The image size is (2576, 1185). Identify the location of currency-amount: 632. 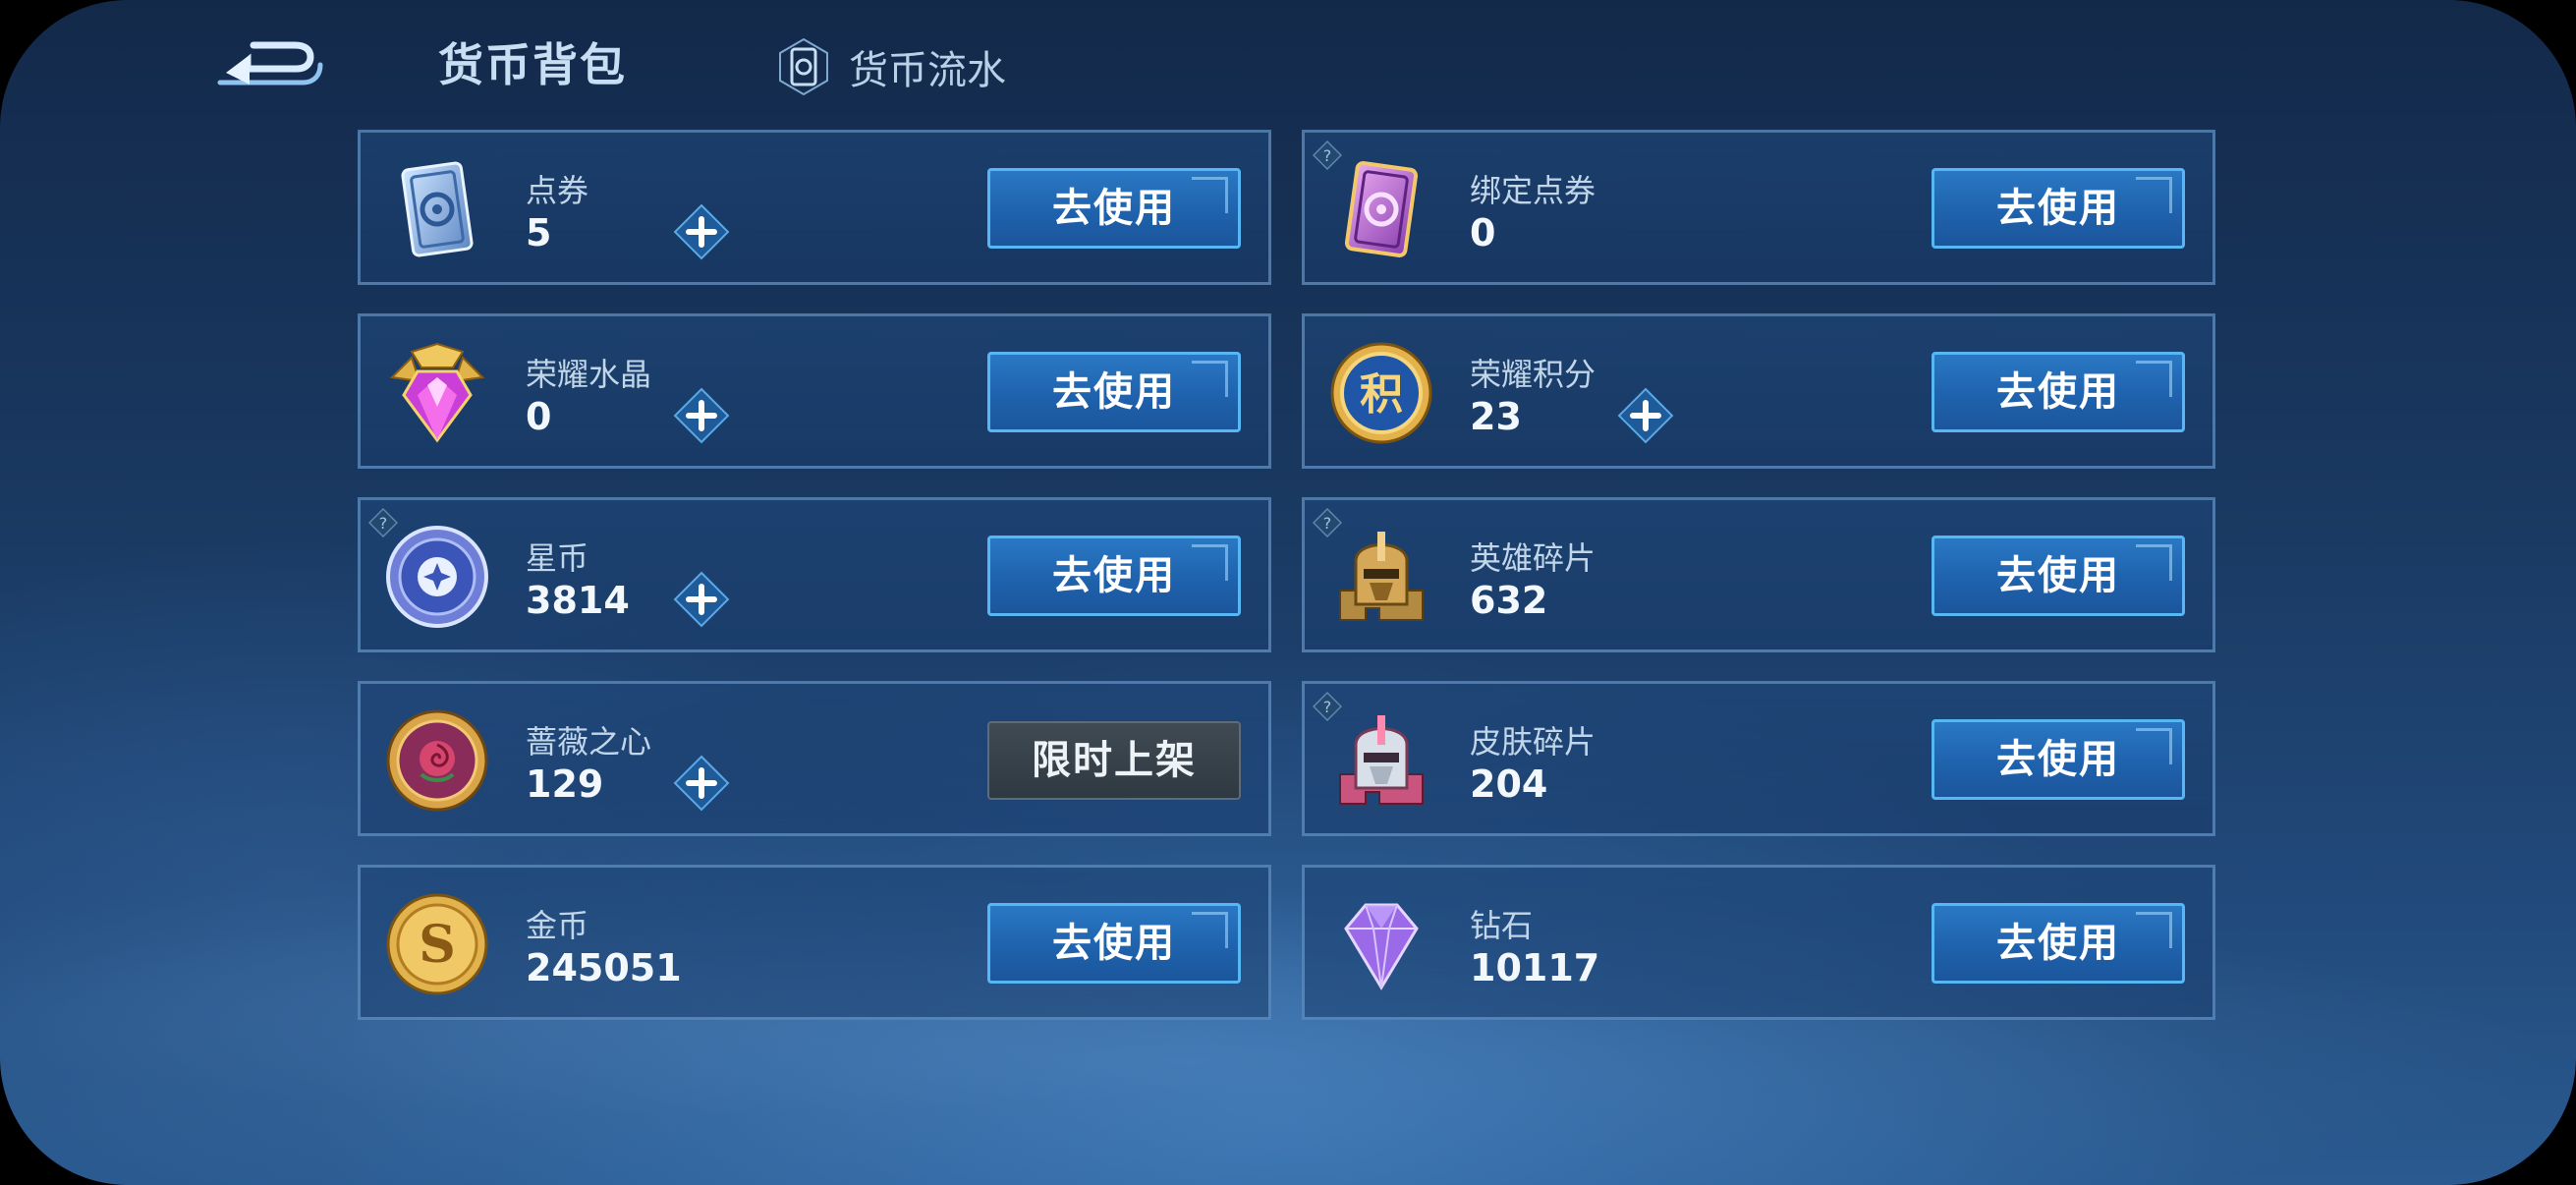
(1509, 600).